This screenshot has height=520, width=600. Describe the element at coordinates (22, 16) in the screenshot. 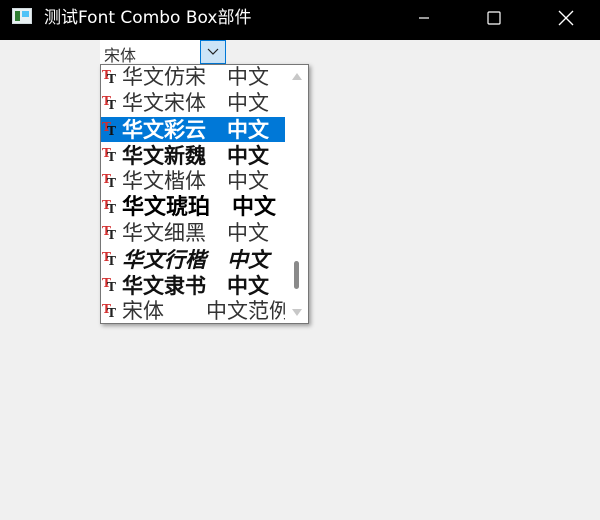

I see `app-icon` at that location.